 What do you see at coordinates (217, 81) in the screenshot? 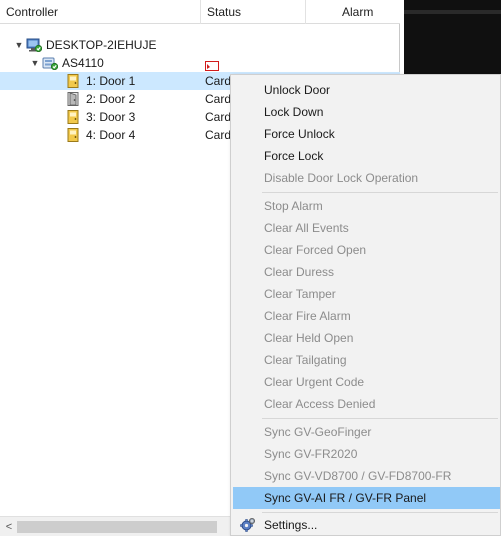
I see `door-status: Card Mode` at bounding box center [217, 81].